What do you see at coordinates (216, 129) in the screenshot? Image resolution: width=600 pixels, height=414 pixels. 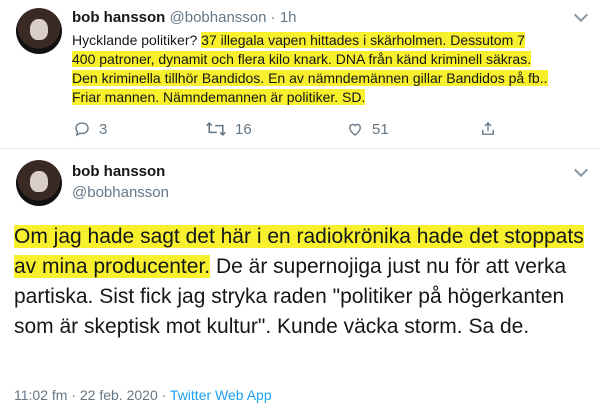 I see `retweet-icon` at bounding box center [216, 129].